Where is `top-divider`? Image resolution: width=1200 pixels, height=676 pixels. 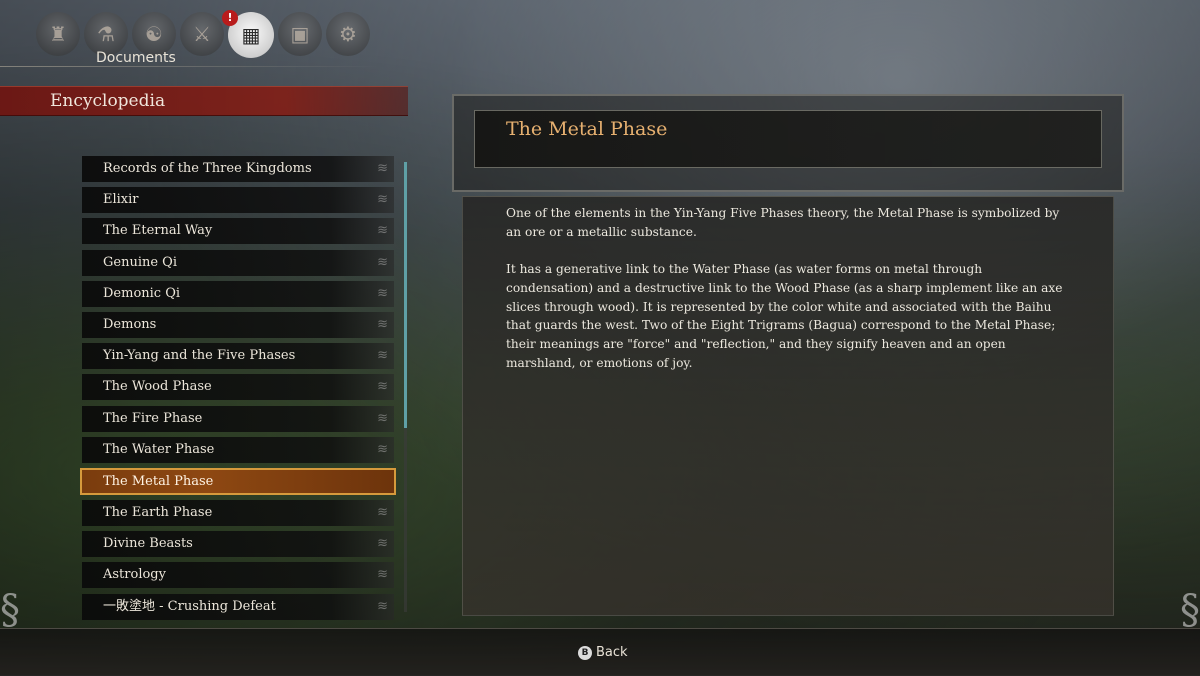
top-divider is located at coordinates (190, 66).